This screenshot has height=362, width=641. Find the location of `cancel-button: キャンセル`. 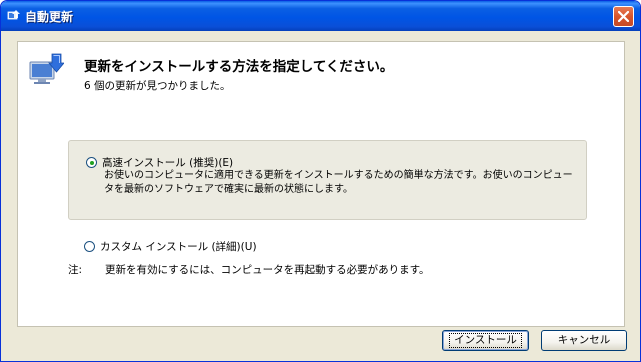

cancel-button: キャンセル is located at coordinates (584, 340).